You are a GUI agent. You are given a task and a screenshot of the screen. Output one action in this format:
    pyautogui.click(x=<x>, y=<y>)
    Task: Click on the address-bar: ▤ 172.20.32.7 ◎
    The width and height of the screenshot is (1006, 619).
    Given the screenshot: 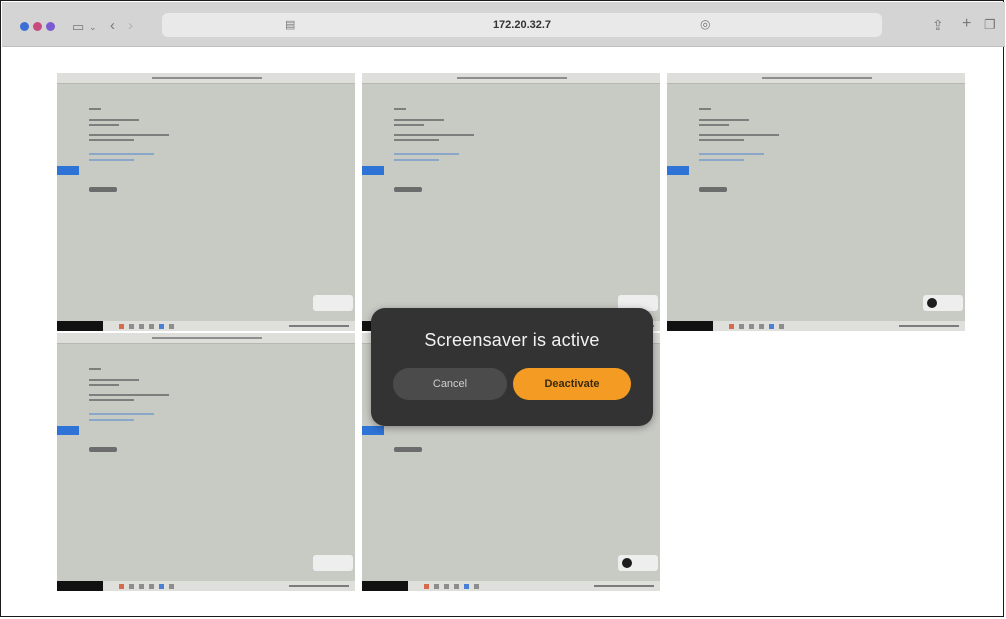 What is the action you would take?
    pyautogui.click(x=522, y=25)
    